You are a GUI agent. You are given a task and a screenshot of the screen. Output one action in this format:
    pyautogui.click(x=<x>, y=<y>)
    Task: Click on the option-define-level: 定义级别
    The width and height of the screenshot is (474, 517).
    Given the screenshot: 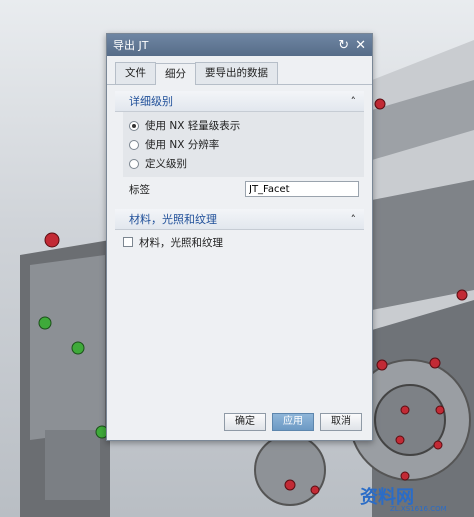 What is the action you would take?
    pyautogui.click(x=246, y=163)
    